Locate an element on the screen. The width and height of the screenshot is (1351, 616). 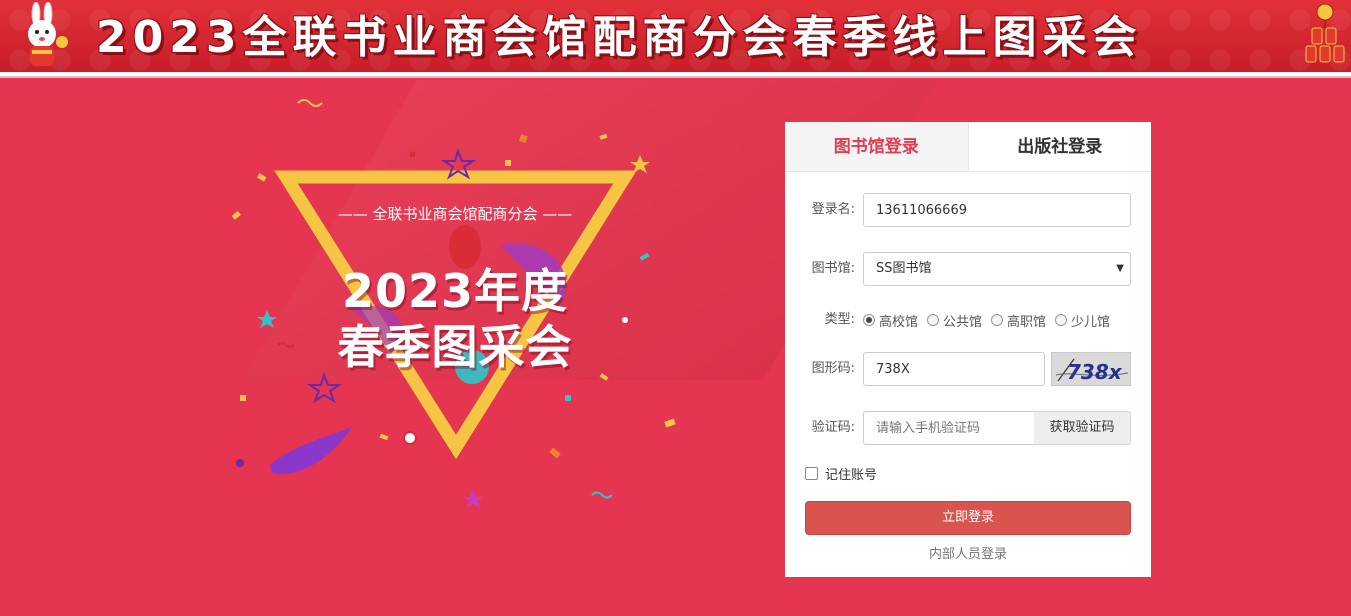
type-row: 类型: 高校馆 公共馆 高职馆 少儿馆 is located at coordinates (968, 320).